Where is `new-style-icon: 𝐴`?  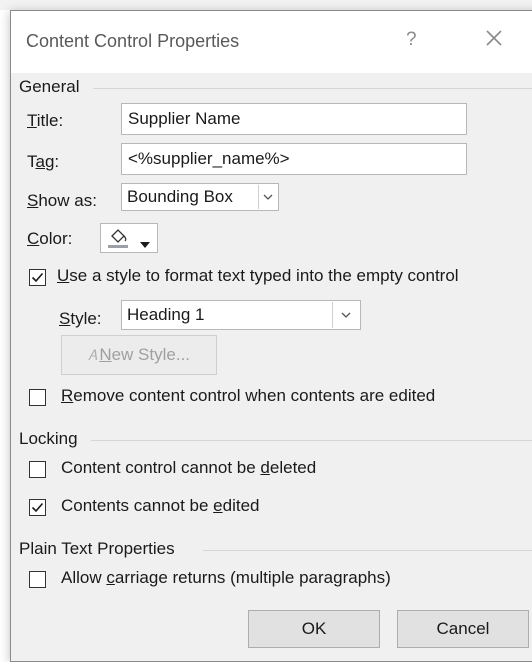 new-style-icon: 𝐴 is located at coordinates (92, 355).